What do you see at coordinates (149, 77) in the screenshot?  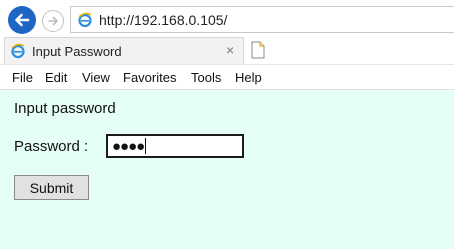 I see `menu-favorites: Favorites` at bounding box center [149, 77].